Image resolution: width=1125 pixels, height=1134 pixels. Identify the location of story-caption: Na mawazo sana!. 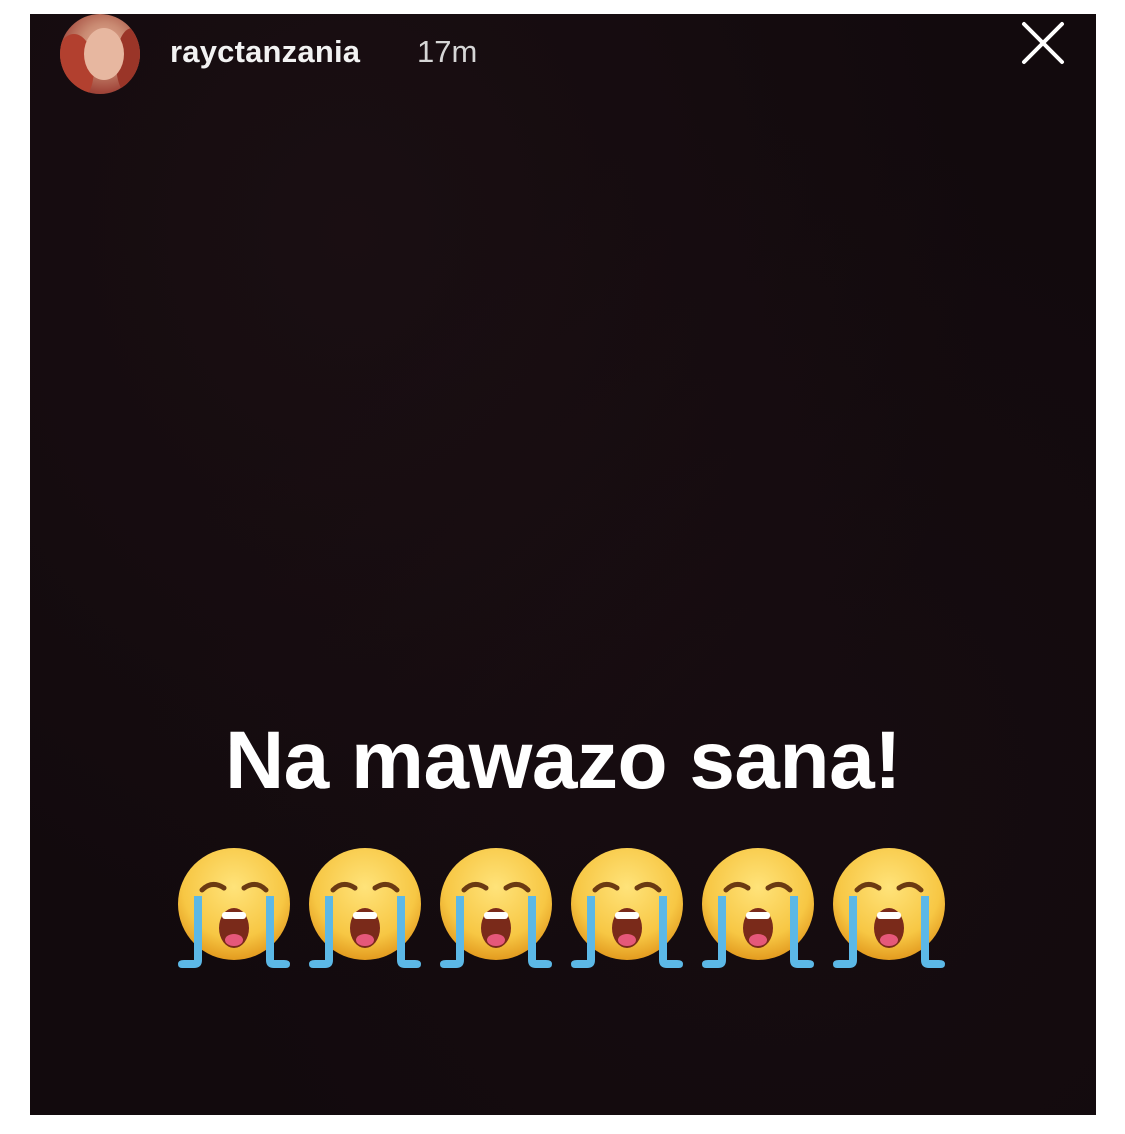
(563, 760).